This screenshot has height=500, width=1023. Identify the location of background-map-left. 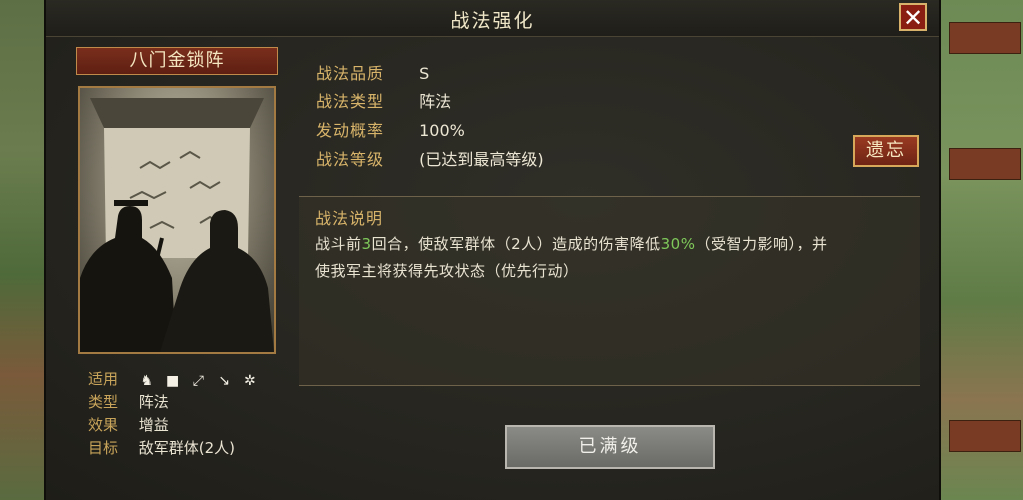
(22, 250).